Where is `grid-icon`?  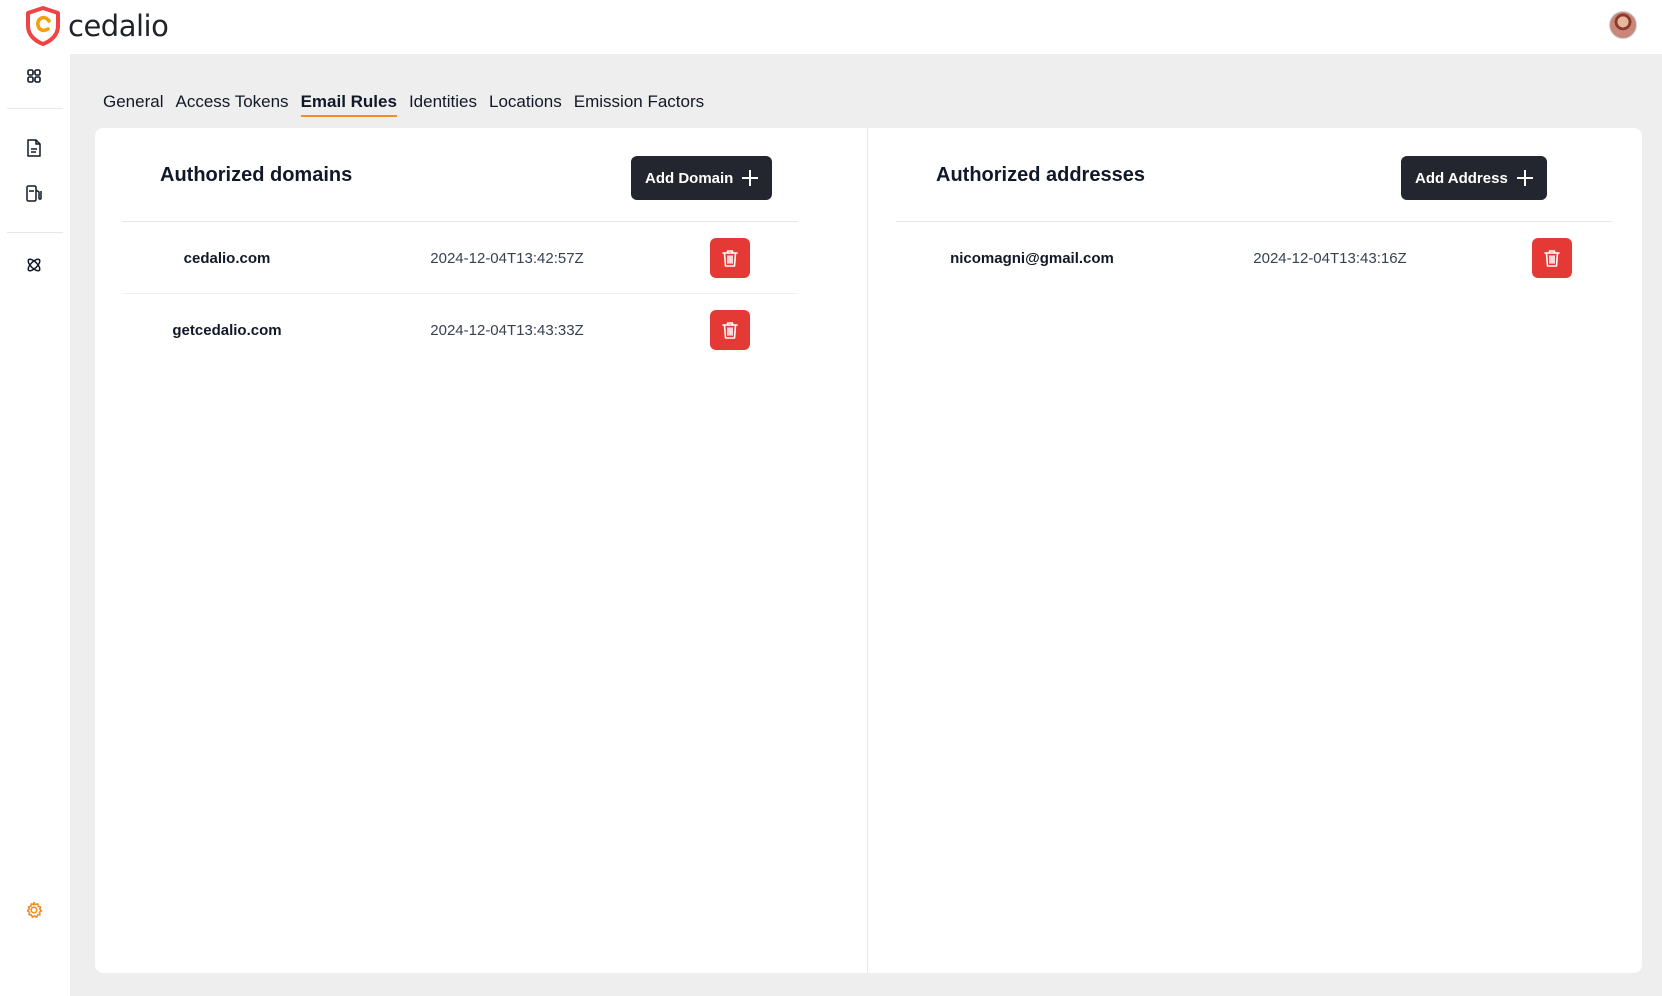
grid-icon is located at coordinates (34, 76).